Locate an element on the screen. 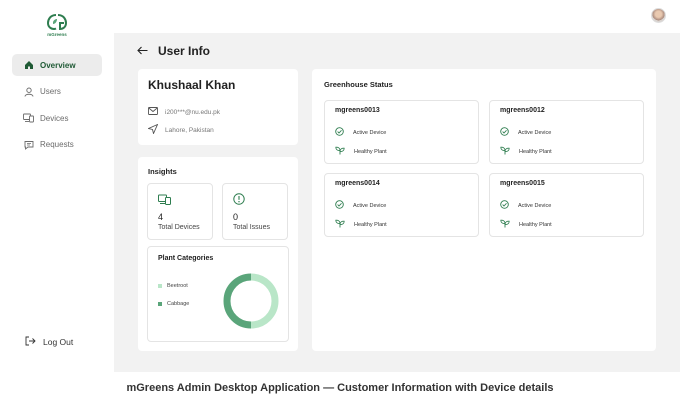 The width and height of the screenshot is (680, 402). total-devices-stat: 4 Total Devices is located at coordinates (180, 211).